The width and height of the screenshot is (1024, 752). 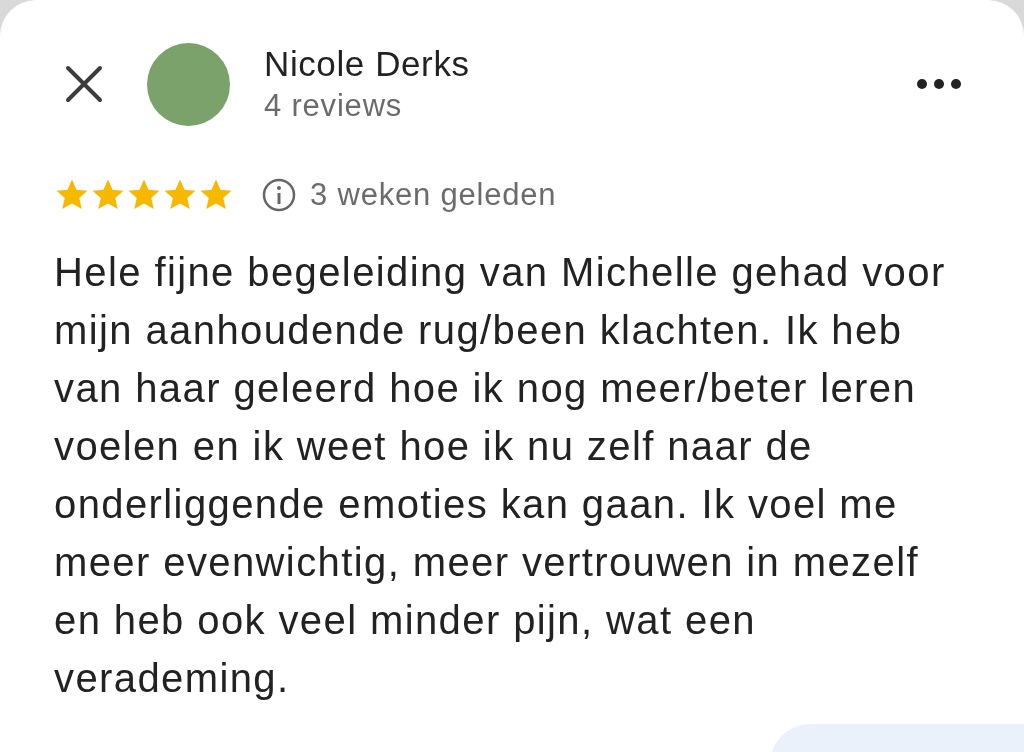 I want to click on review-time: 3 weken geleden, so click(x=433, y=195).